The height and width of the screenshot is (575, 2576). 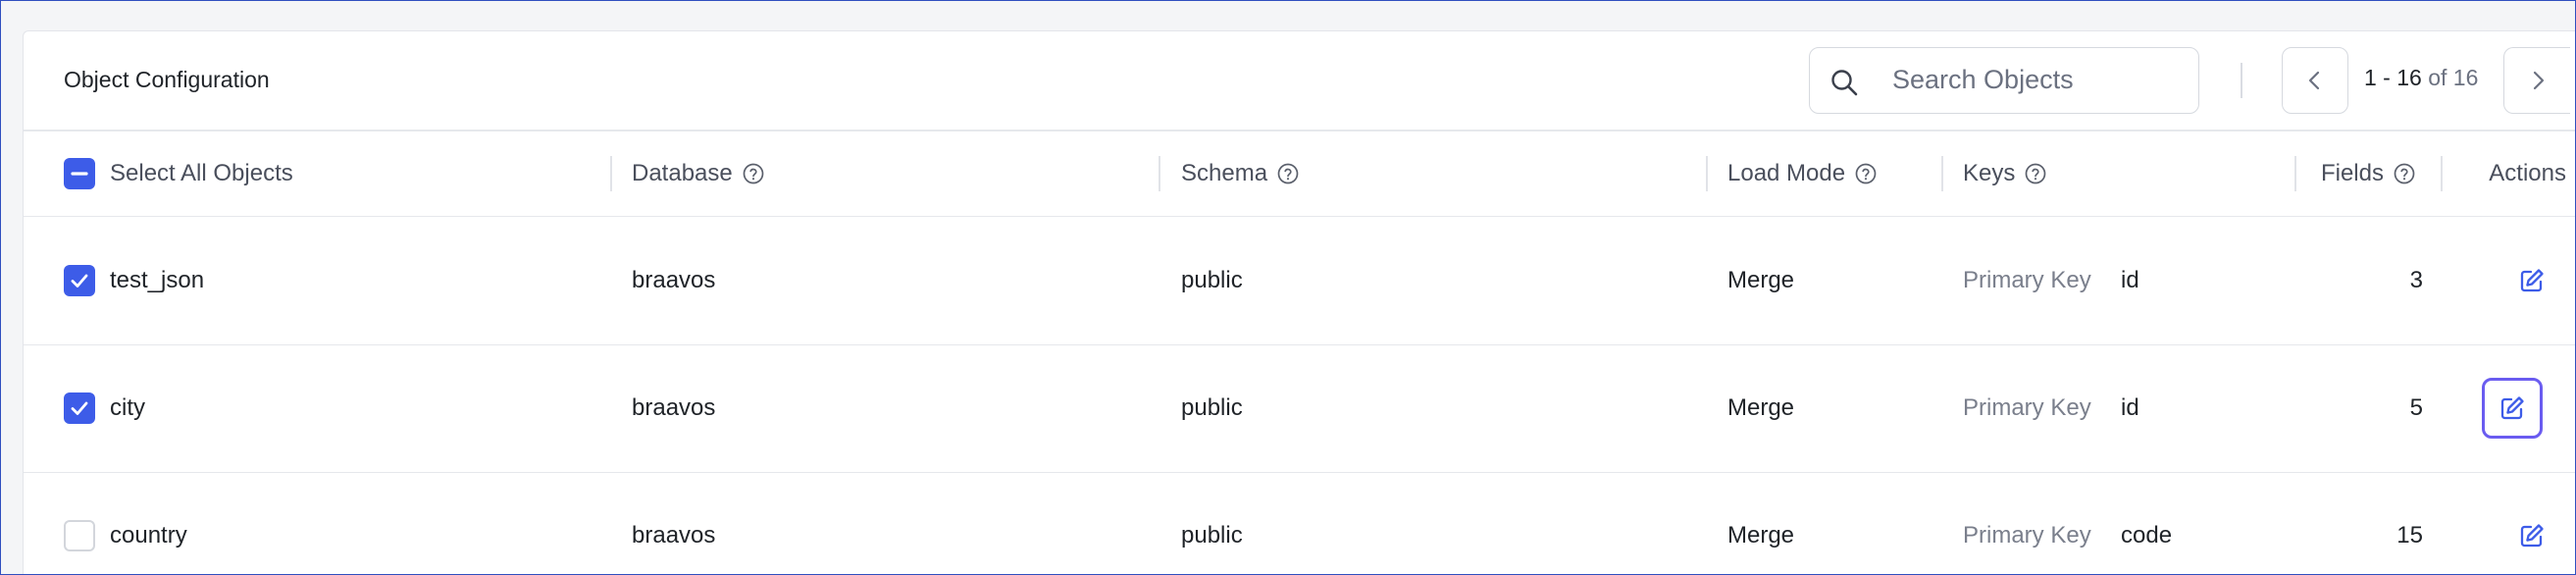 What do you see at coordinates (167, 80) in the screenshot?
I see `page-title: Object Configuration` at bounding box center [167, 80].